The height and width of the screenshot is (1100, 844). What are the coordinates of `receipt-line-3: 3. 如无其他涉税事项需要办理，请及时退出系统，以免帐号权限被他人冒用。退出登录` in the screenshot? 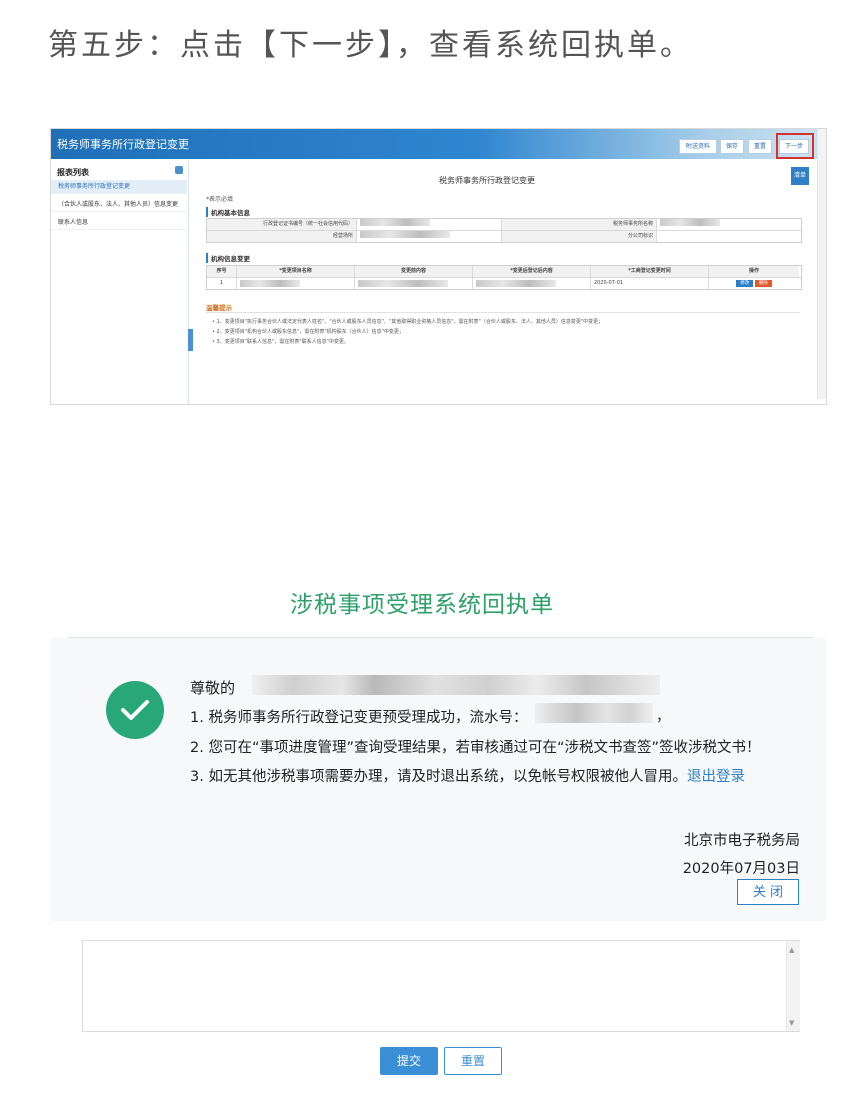 It's located at (467, 775).